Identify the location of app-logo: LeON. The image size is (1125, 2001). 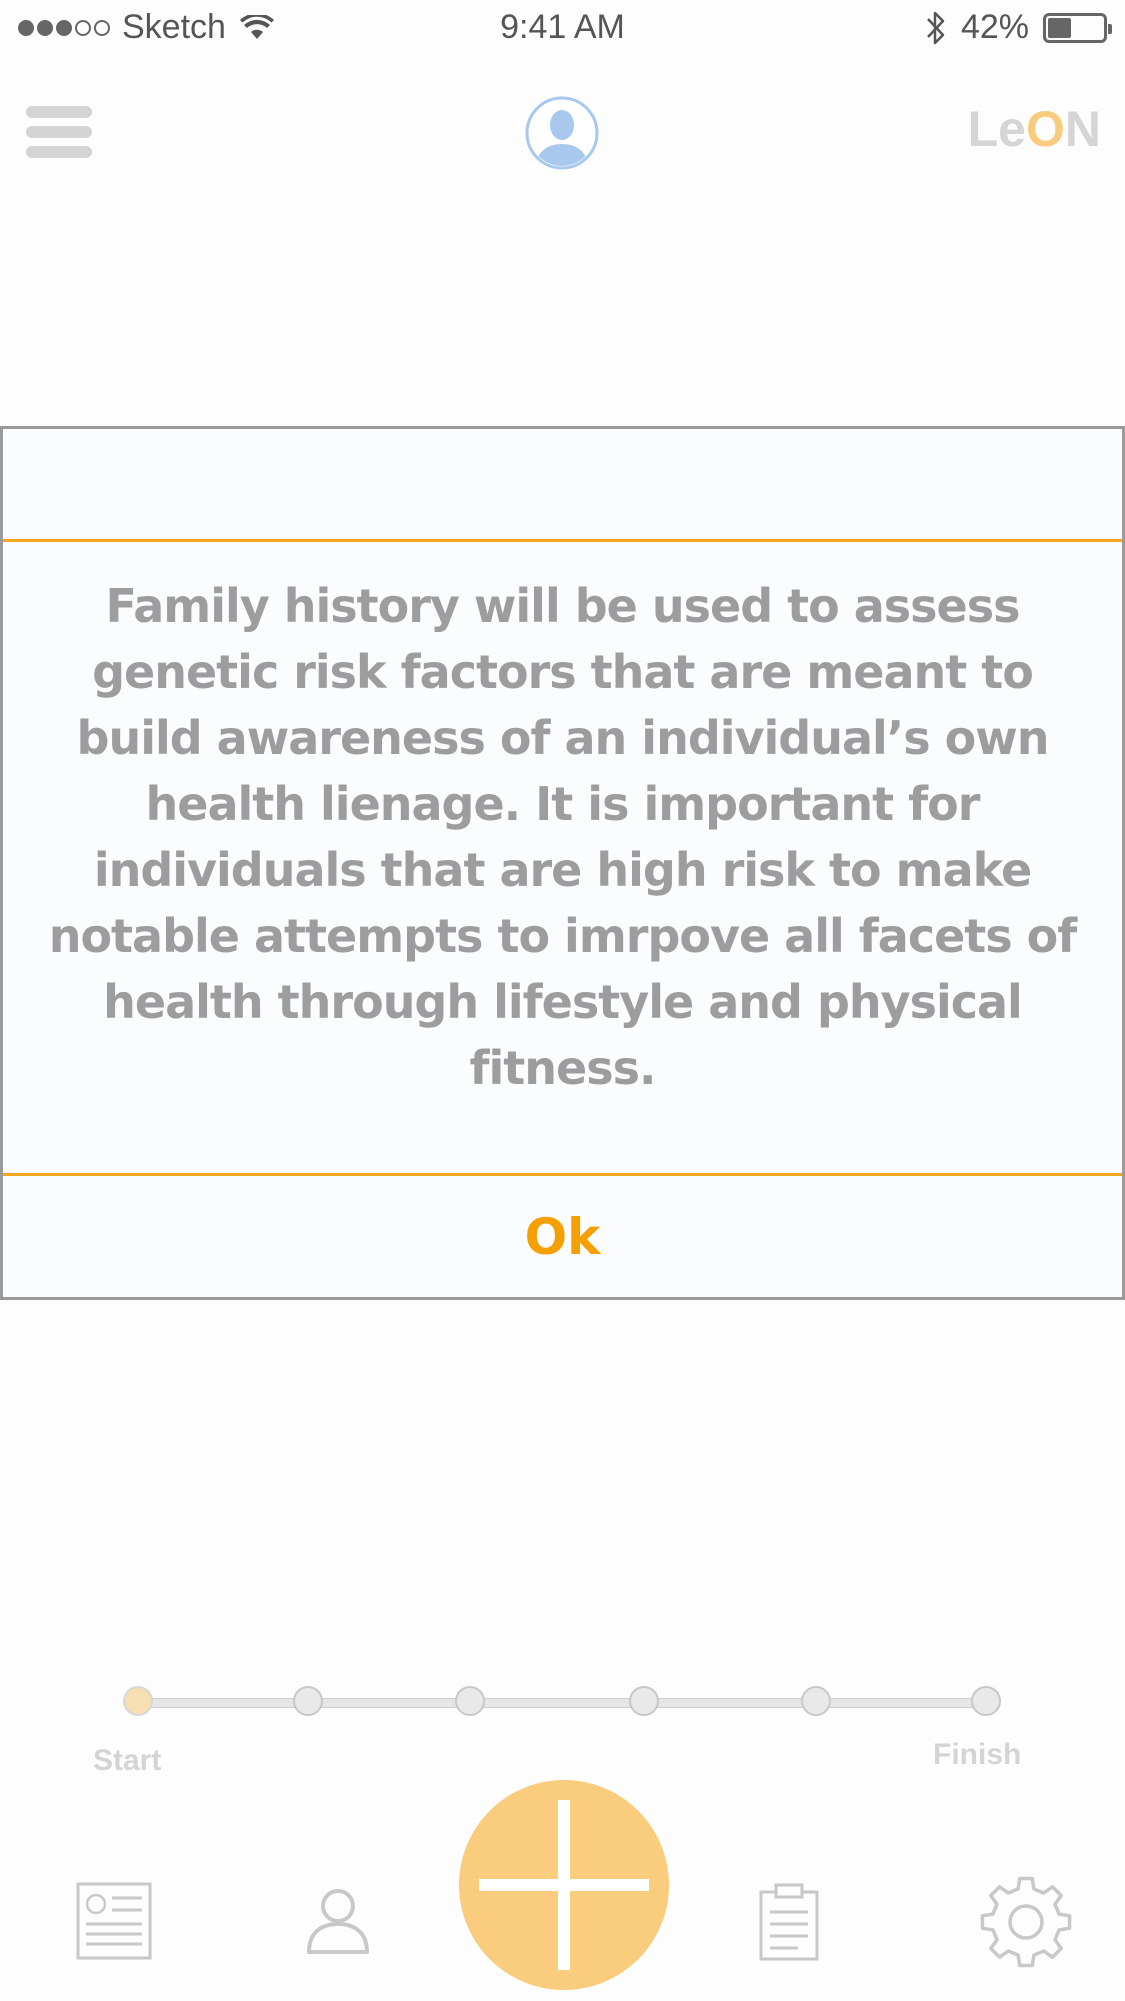
(1034, 129).